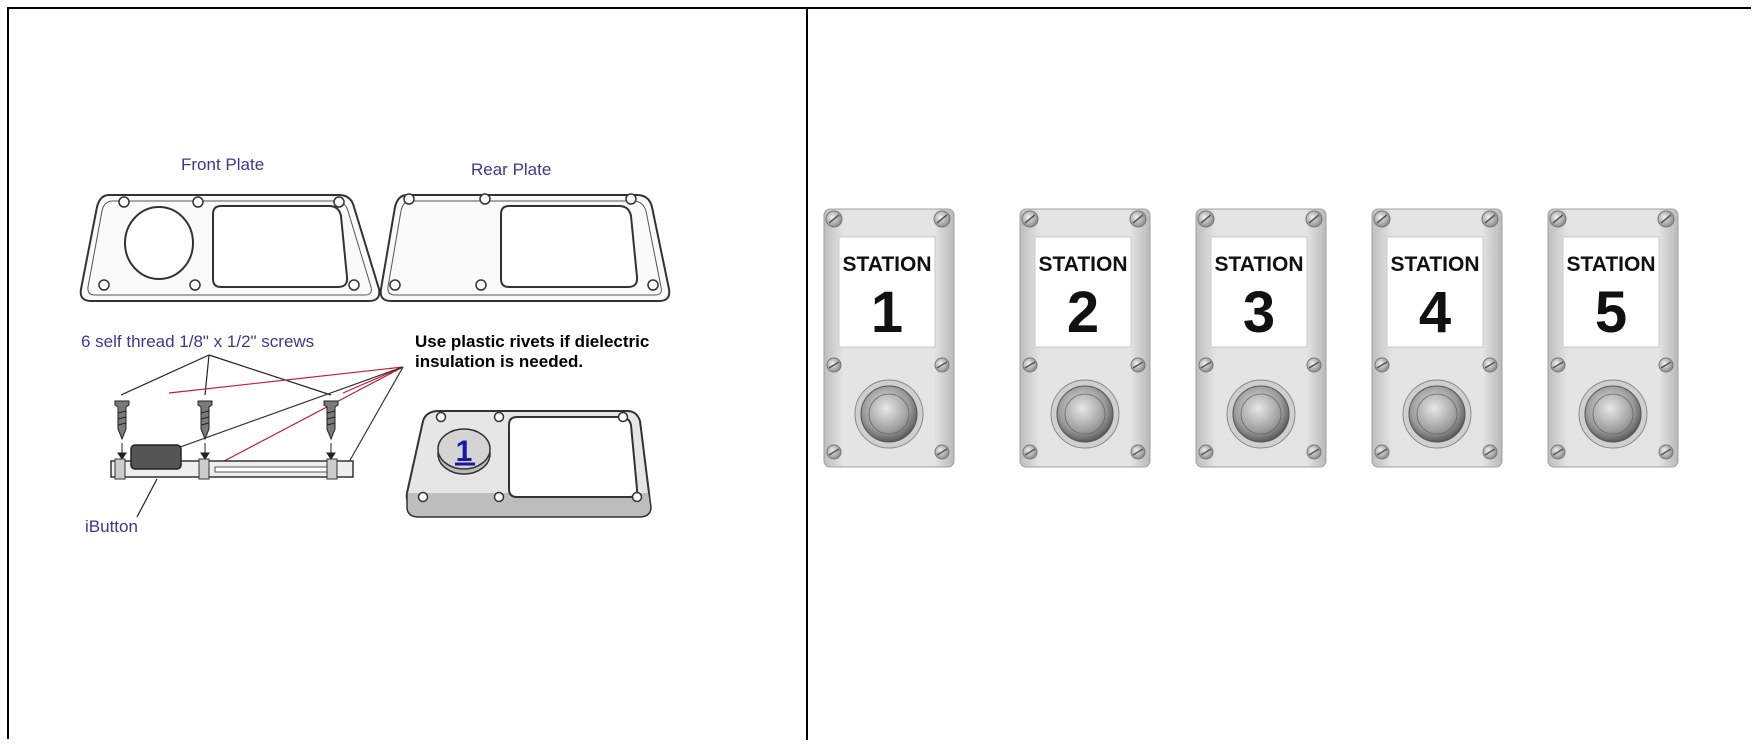 The image size is (1752, 745). What do you see at coordinates (222, 164) in the screenshot?
I see `front-plate-label: Front Plate` at bounding box center [222, 164].